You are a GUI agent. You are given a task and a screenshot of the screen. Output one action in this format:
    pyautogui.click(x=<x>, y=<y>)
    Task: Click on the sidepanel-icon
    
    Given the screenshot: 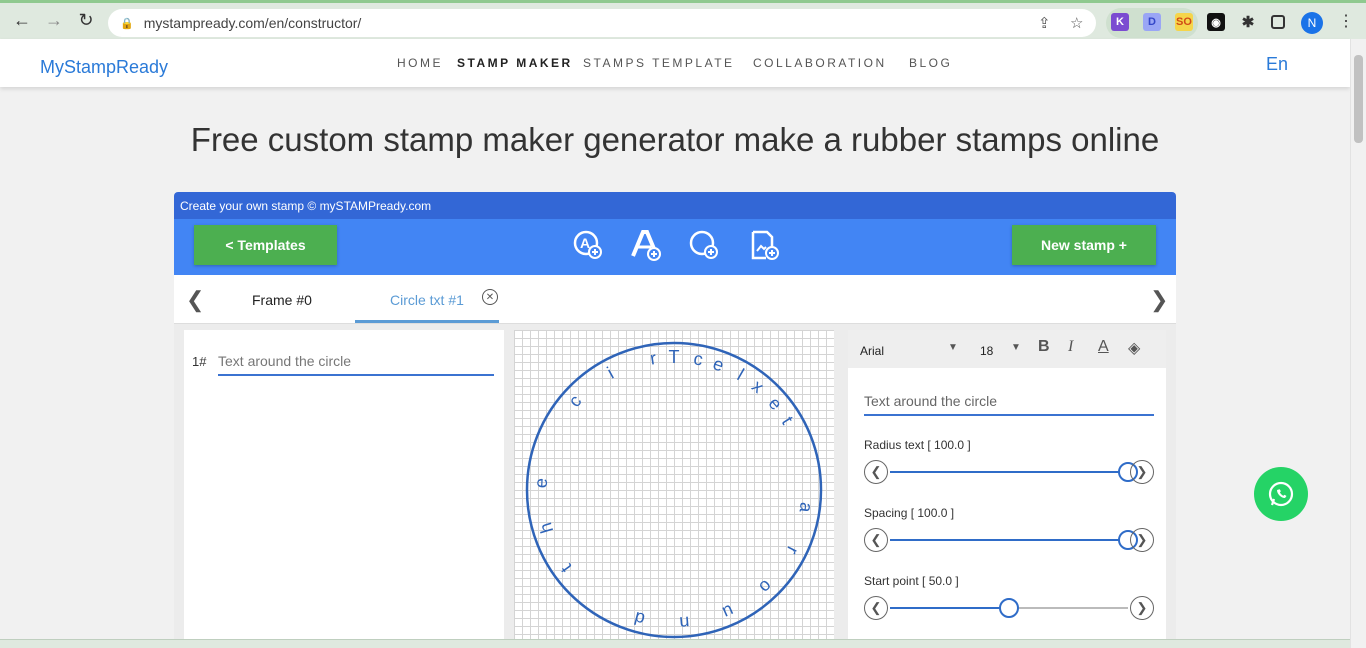 What is the action you would take?
    pyautogui.click(x=1278, y=22)
    